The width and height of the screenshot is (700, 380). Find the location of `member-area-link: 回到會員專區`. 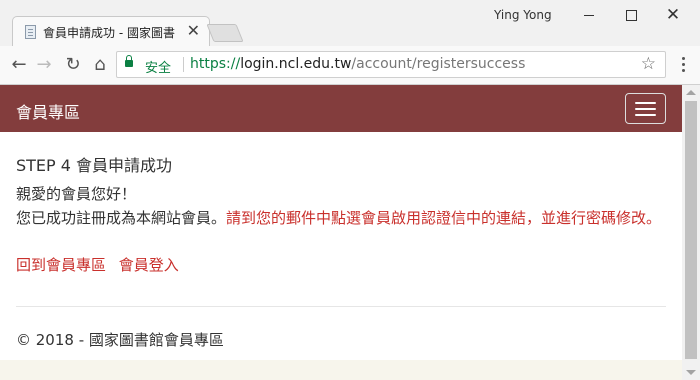

member-area-link: 回到會員專區 is located at coordinates (61, 265).